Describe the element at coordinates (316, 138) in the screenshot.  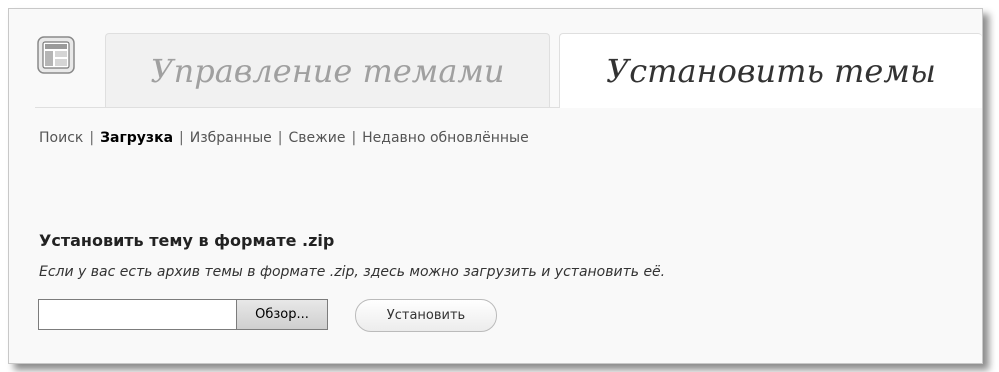
I see `subnav-newest-link: Свежие` at that location.